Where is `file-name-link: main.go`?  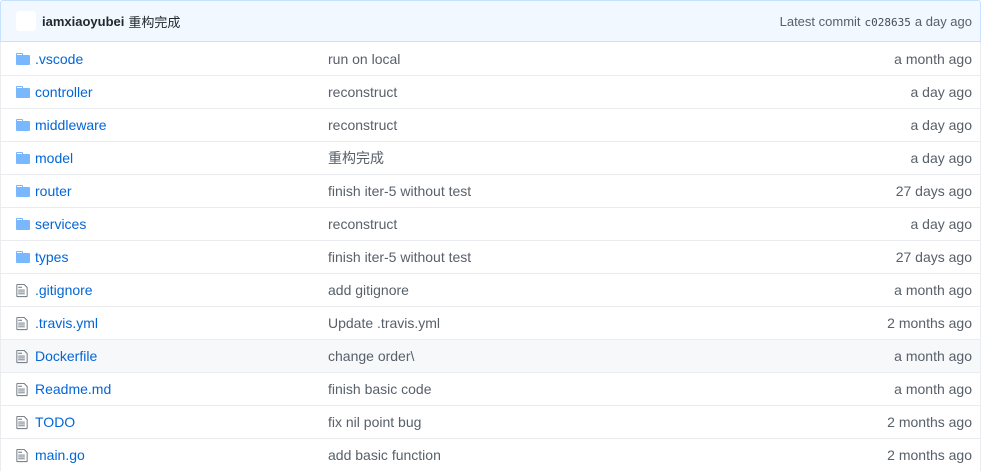
file-name-link: main.go is located at coordinates (60, 455).